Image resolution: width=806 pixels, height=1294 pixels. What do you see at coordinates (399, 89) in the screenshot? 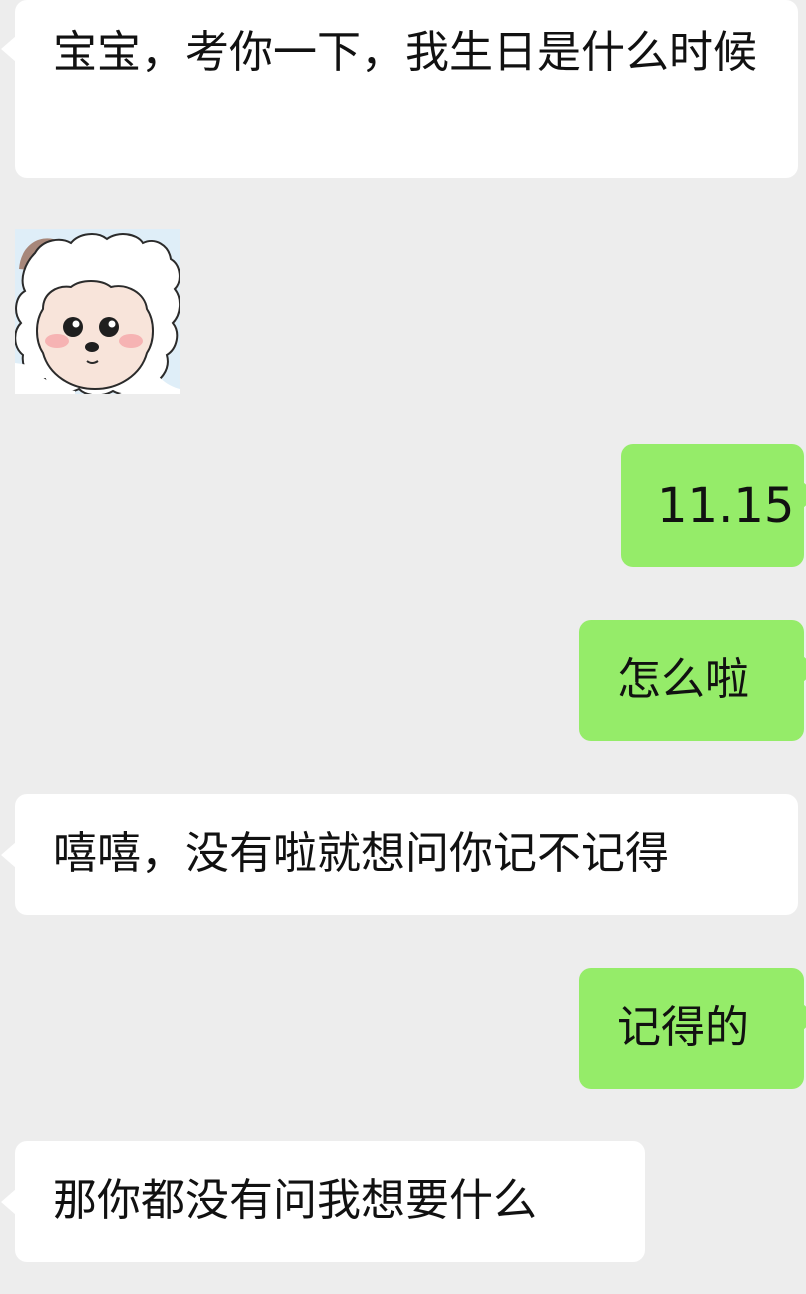
I see `incoming-message-bubble: 宝宝，考你一下，我生日是什么时候` at bounding box center [399, 89].